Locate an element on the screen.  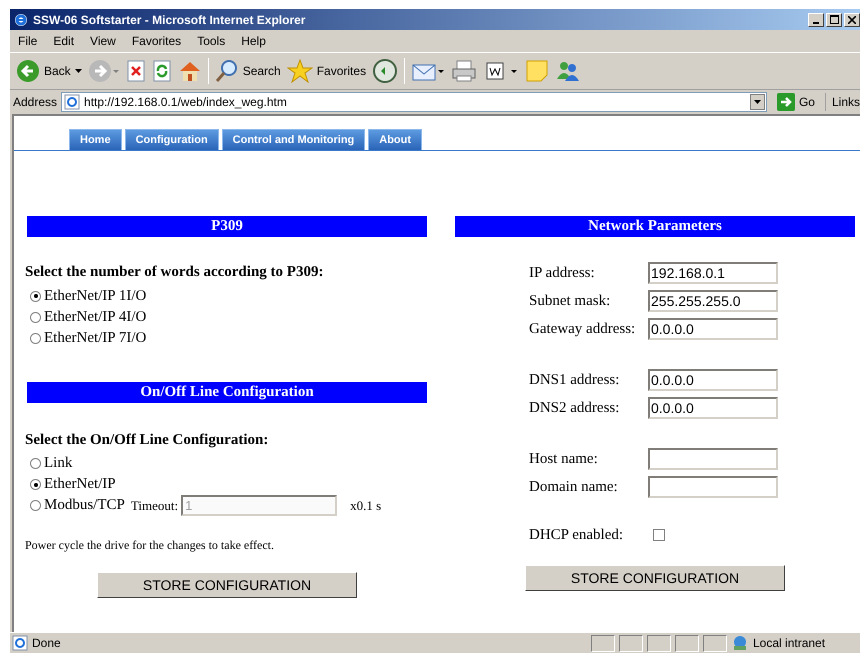
menu-item: View is located at coordinates (103, 41).